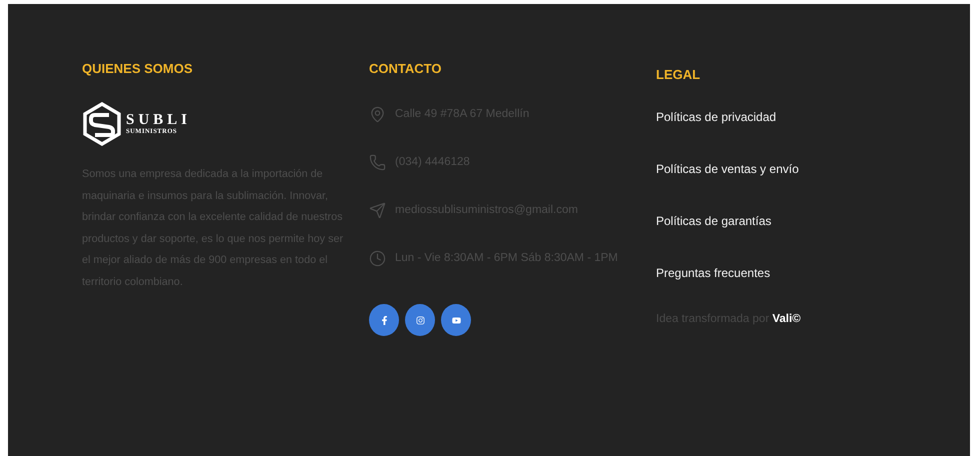 This screenshot has width=978, height=456. Describe the element at coordinates (377, 210) in the screenshot. I see `email-icon` at that location.